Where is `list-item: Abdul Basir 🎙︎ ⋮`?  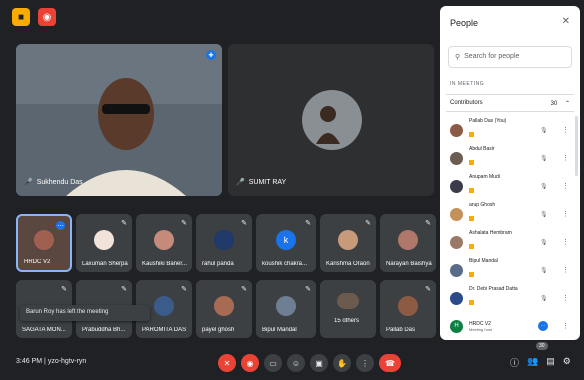
list-item: Abdul Basir 🎙︎ ⋮ is located at coordinates (510, 158).